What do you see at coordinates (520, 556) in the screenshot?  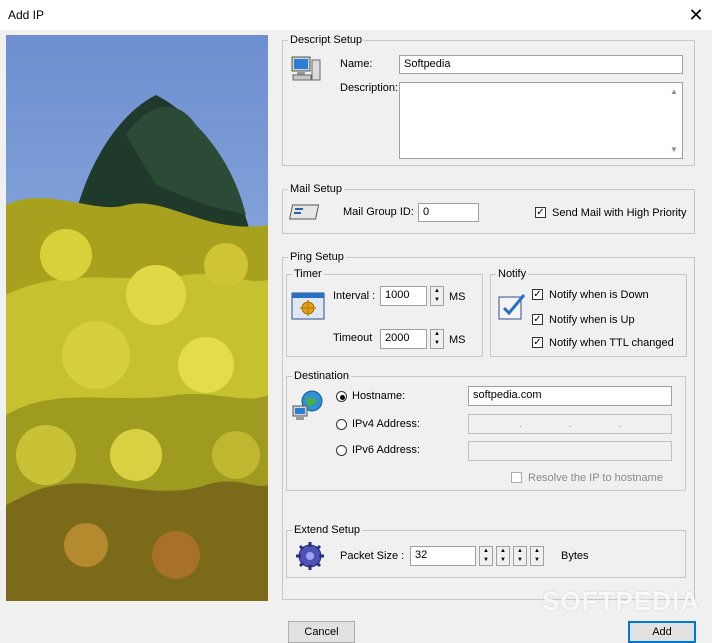 I see `packet-stepper-3: ▲ ▼` at bounding box center [520, 556].